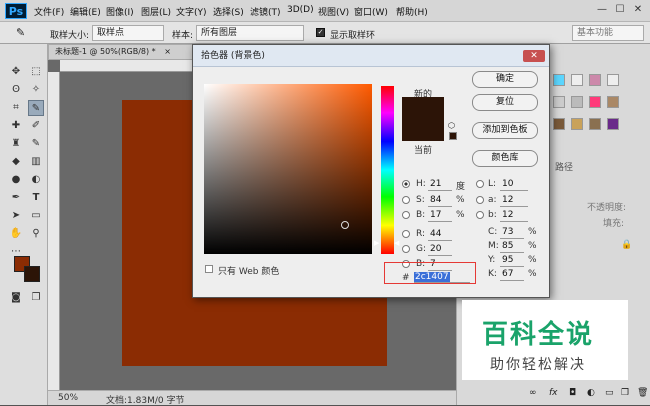  What do you see at coordinates (512, 232) in the screenshot?
I see `cyan-input: 73` at bounding box center [512, 232].